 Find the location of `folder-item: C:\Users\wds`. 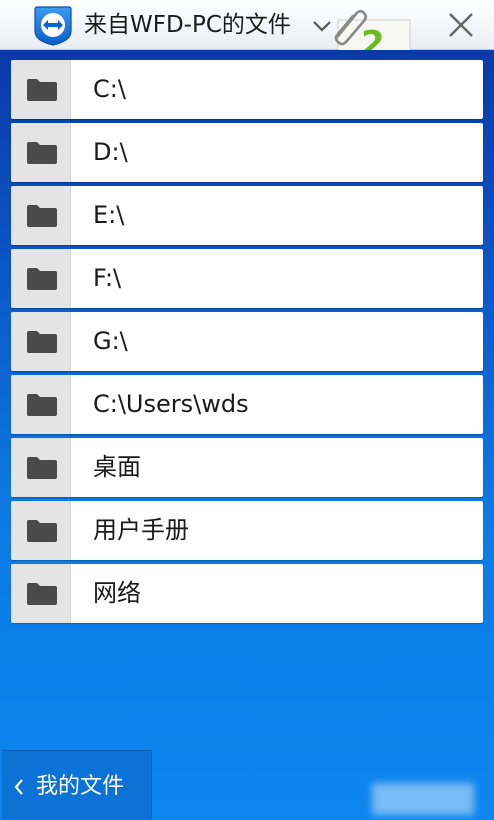

folder-item: C:\Users\wds is located at coordinates (247, 404).